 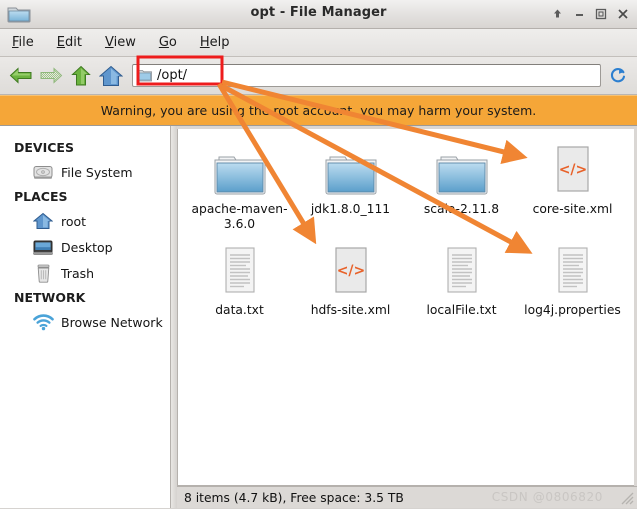 I want to click on toolbar: /opt/, so click(x=318, y=76).